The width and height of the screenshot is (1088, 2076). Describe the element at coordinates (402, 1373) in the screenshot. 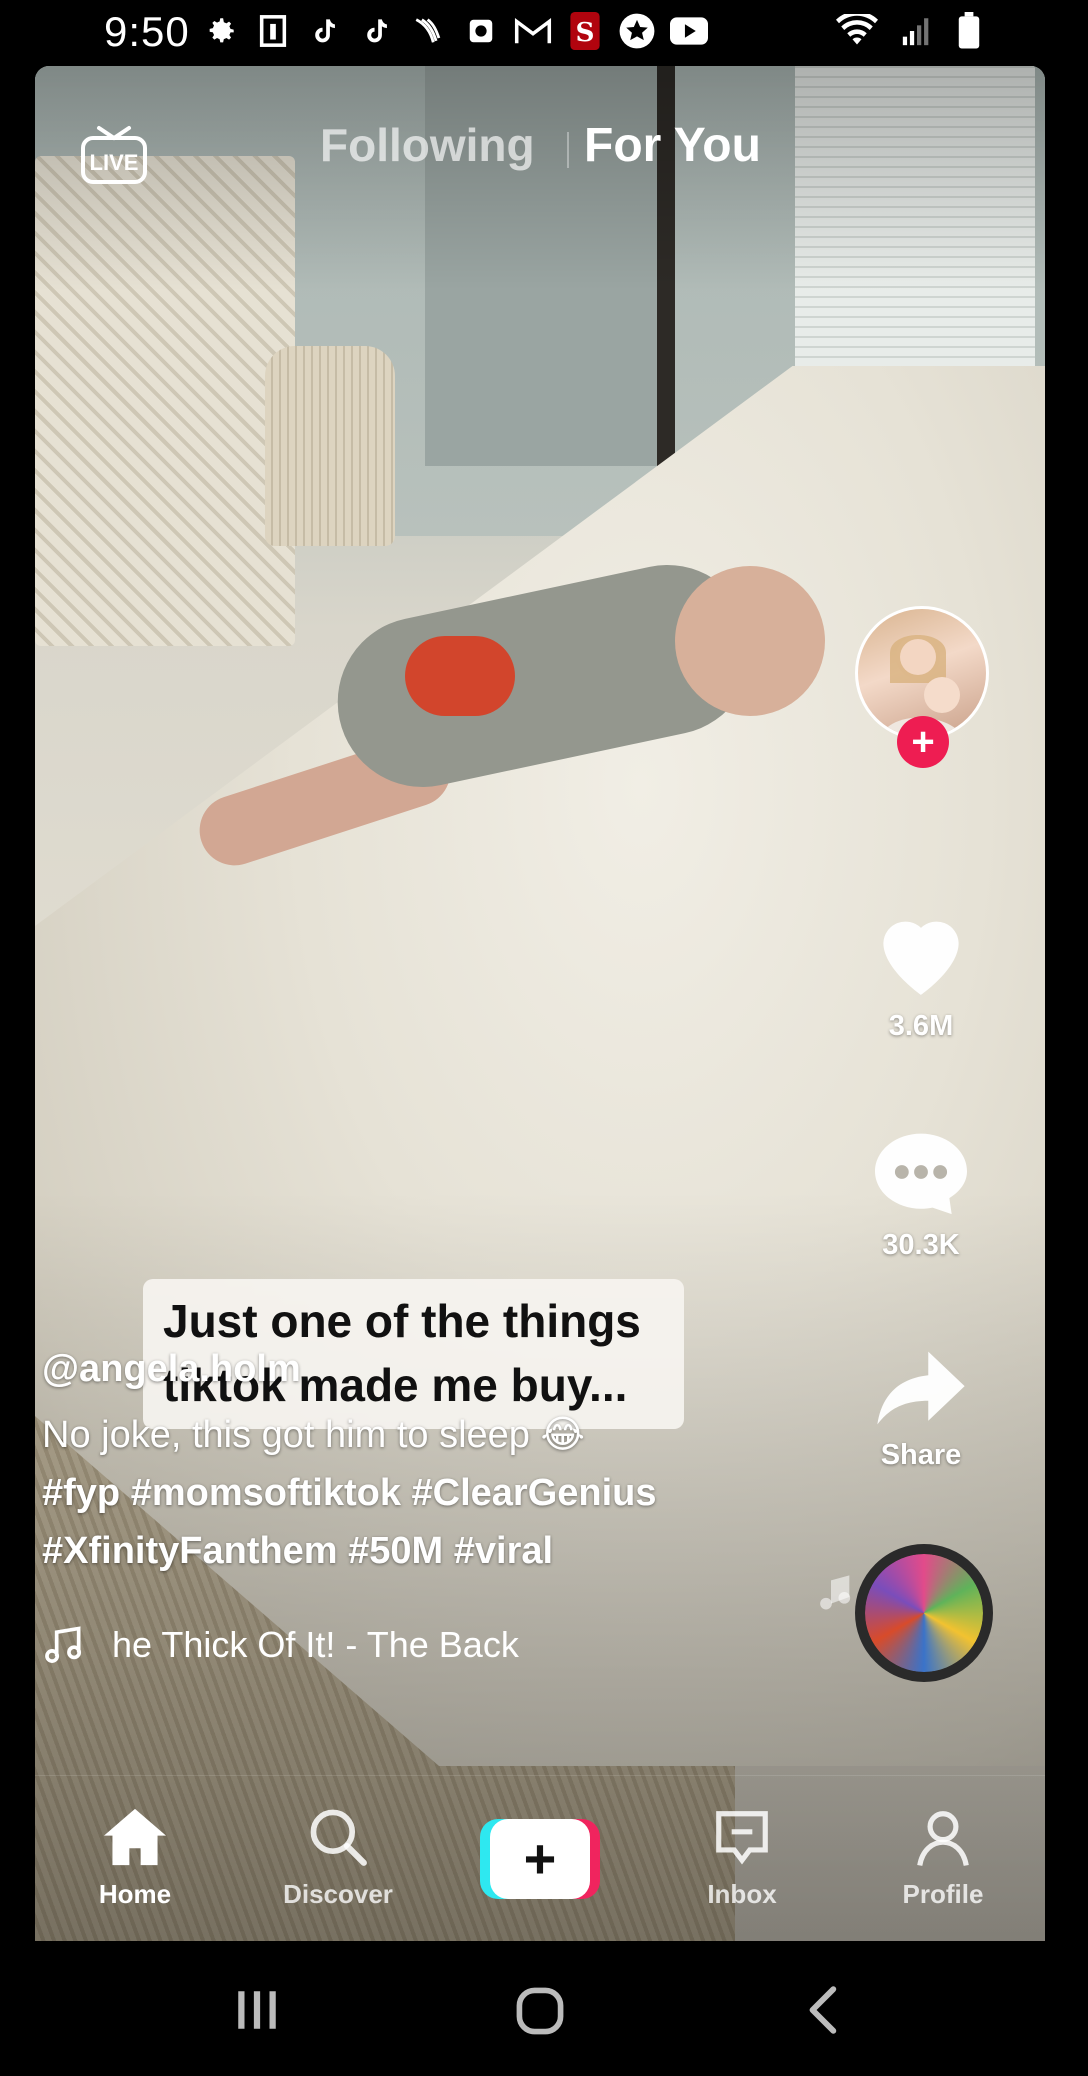

I see `creator-username: @angela.holm` at that location.